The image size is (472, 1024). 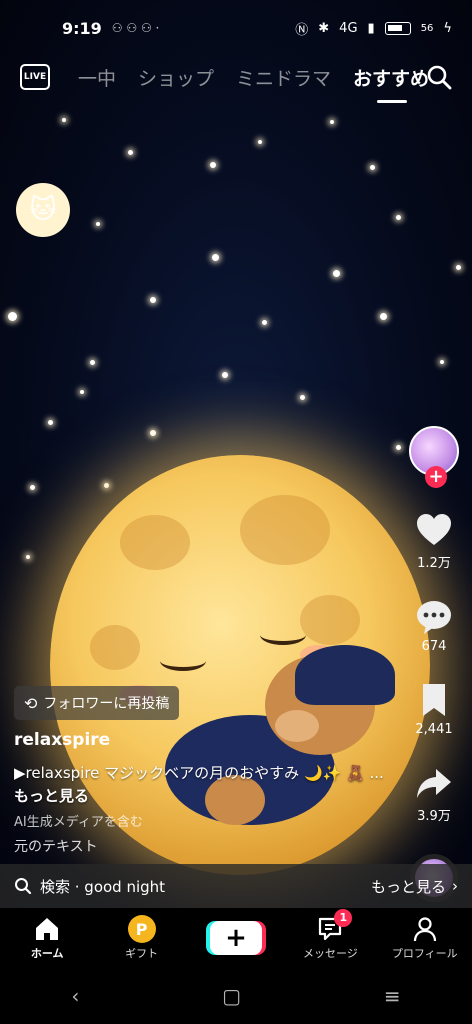 I want to click on share-button: 3.9万, so click(x=434, y=793).